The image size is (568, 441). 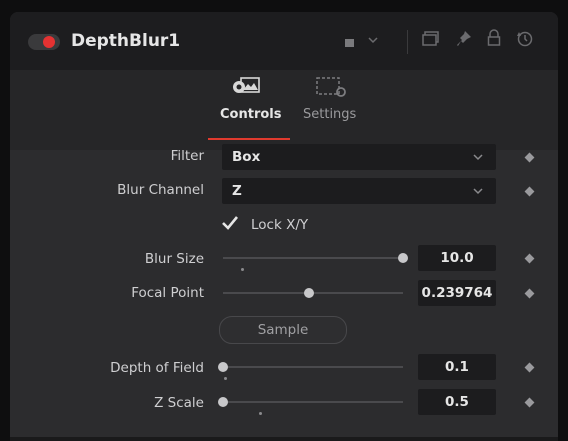 I want to click on blur-channel-dropdown: Z, so click(x=359, y=191).